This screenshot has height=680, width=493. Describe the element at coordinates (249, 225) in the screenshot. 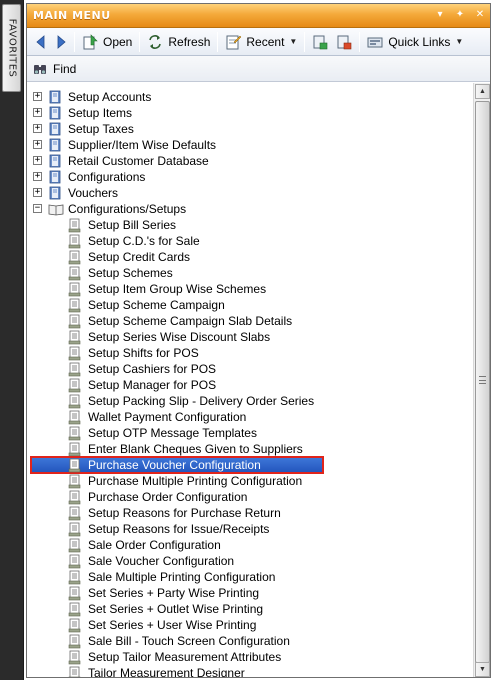

I see `tree-child-item: Setup Bill Series` at that location.